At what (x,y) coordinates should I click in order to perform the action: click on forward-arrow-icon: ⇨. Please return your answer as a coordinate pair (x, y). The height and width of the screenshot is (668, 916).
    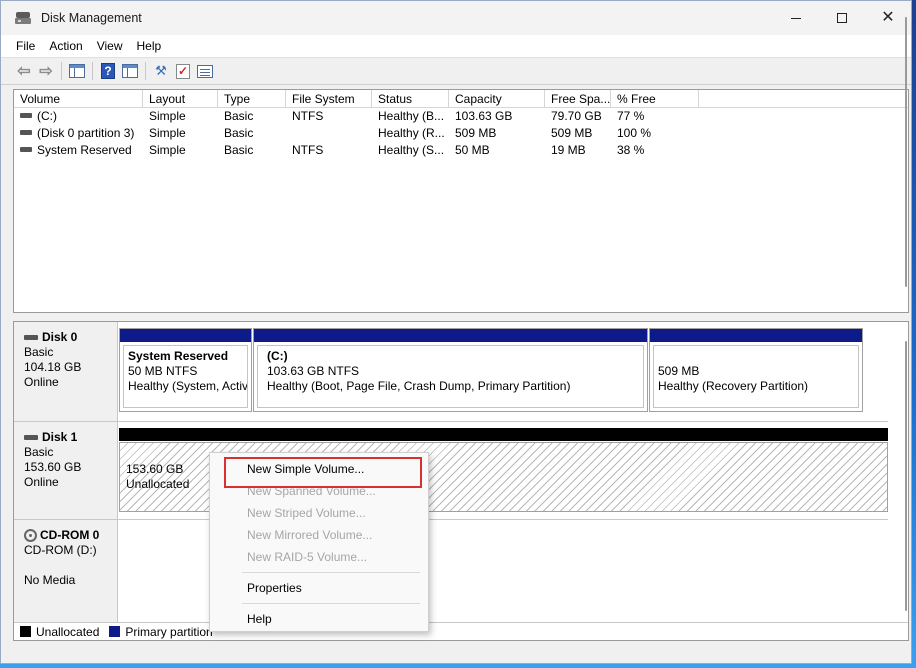
    Looking at the image, I should click on (46, 71).